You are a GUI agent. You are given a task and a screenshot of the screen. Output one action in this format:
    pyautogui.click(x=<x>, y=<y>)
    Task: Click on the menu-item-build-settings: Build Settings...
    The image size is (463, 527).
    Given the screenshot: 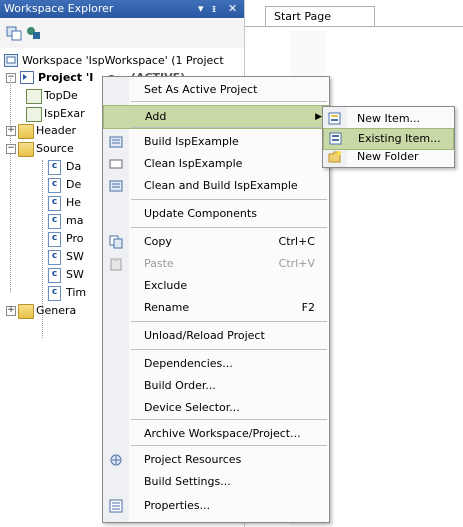 What is the action you would take?
    pyautogui.click(x=216, y=482)
    